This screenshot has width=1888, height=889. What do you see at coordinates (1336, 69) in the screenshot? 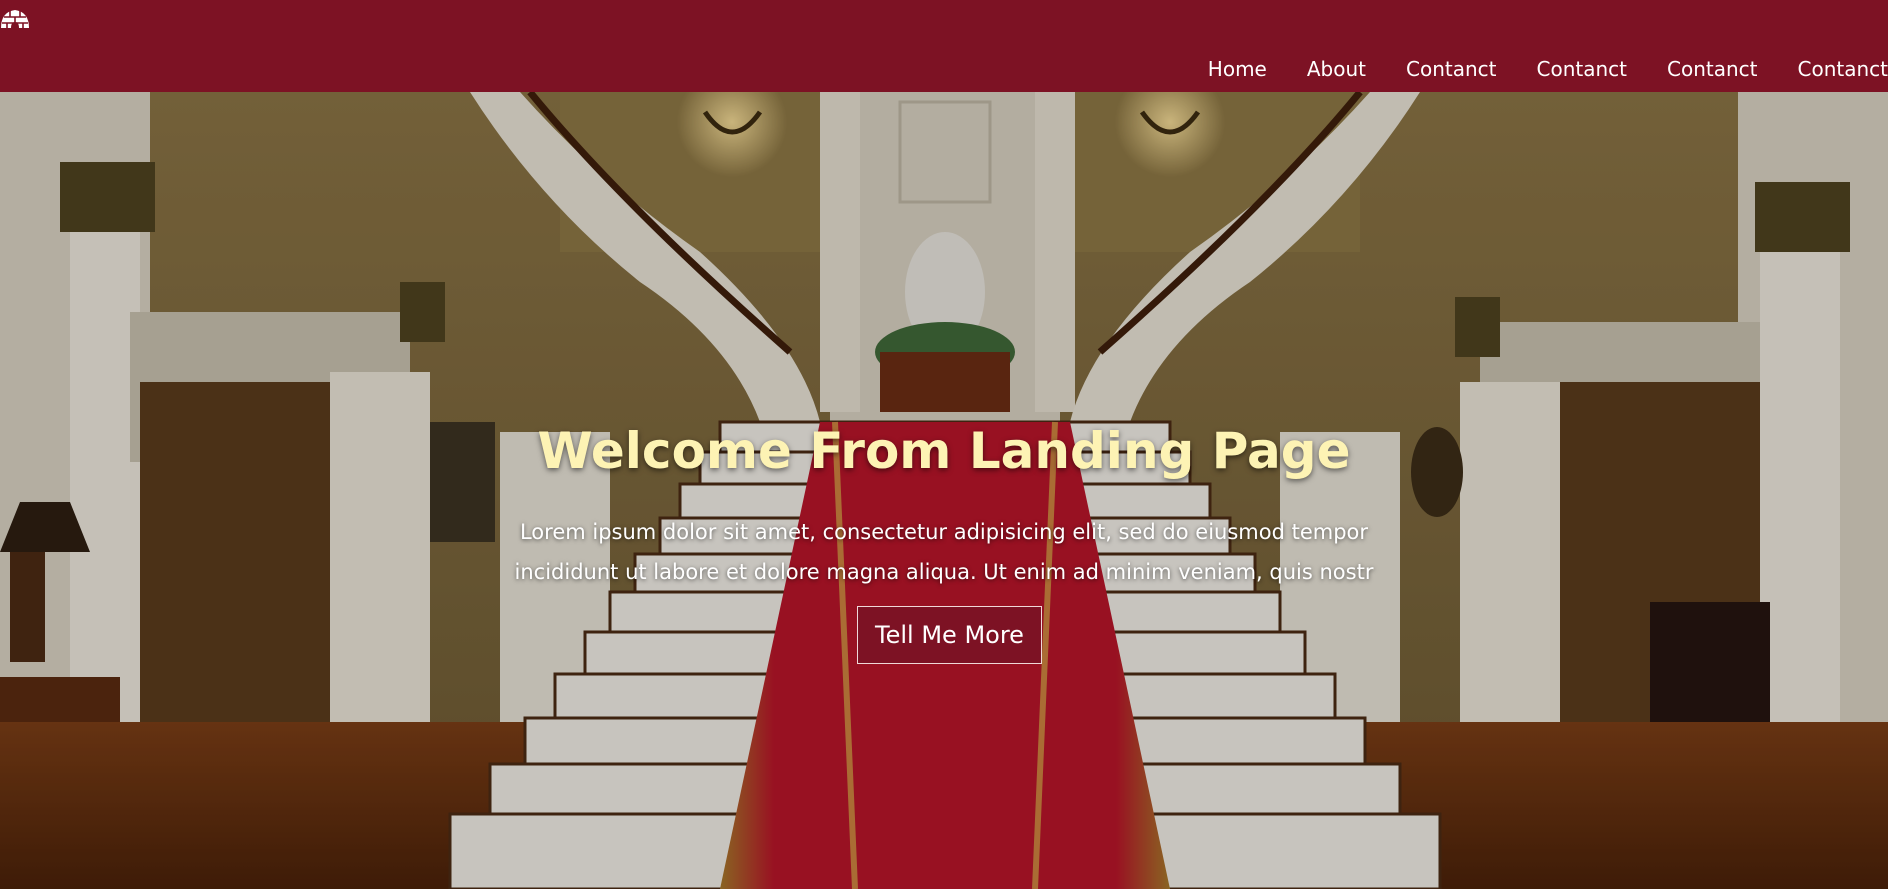
I see `nav-link-about: About` at bounding box center [1336, 69].